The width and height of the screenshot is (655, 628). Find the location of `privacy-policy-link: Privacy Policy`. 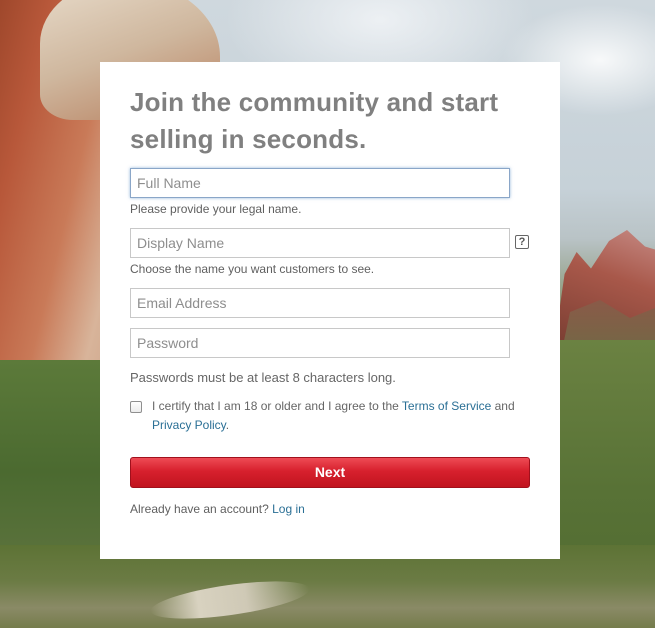

privacy-policy-link: Privacy Policy is located at coordinates (189, 425).